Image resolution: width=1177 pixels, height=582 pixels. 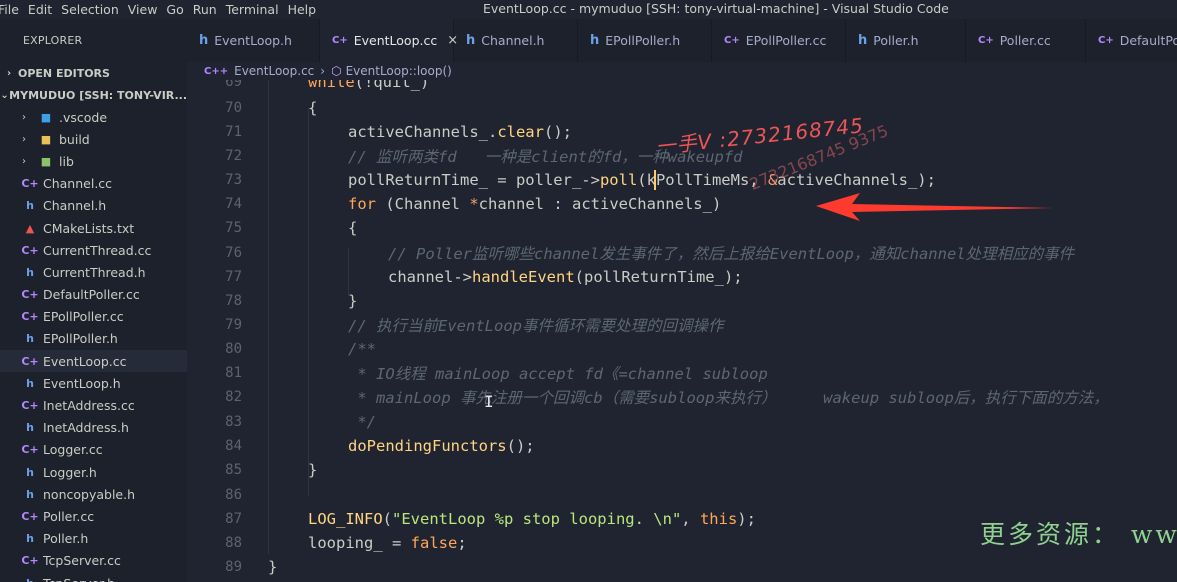 I want to click on menu-run: Run, so click(x=209, y=9).